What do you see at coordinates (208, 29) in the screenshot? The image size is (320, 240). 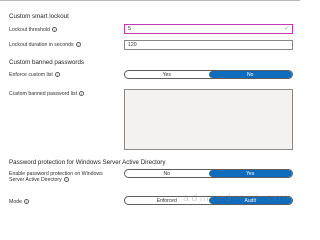 I see `lockout-threshold-input: 5 ✓` at bounding box center [208, 29].